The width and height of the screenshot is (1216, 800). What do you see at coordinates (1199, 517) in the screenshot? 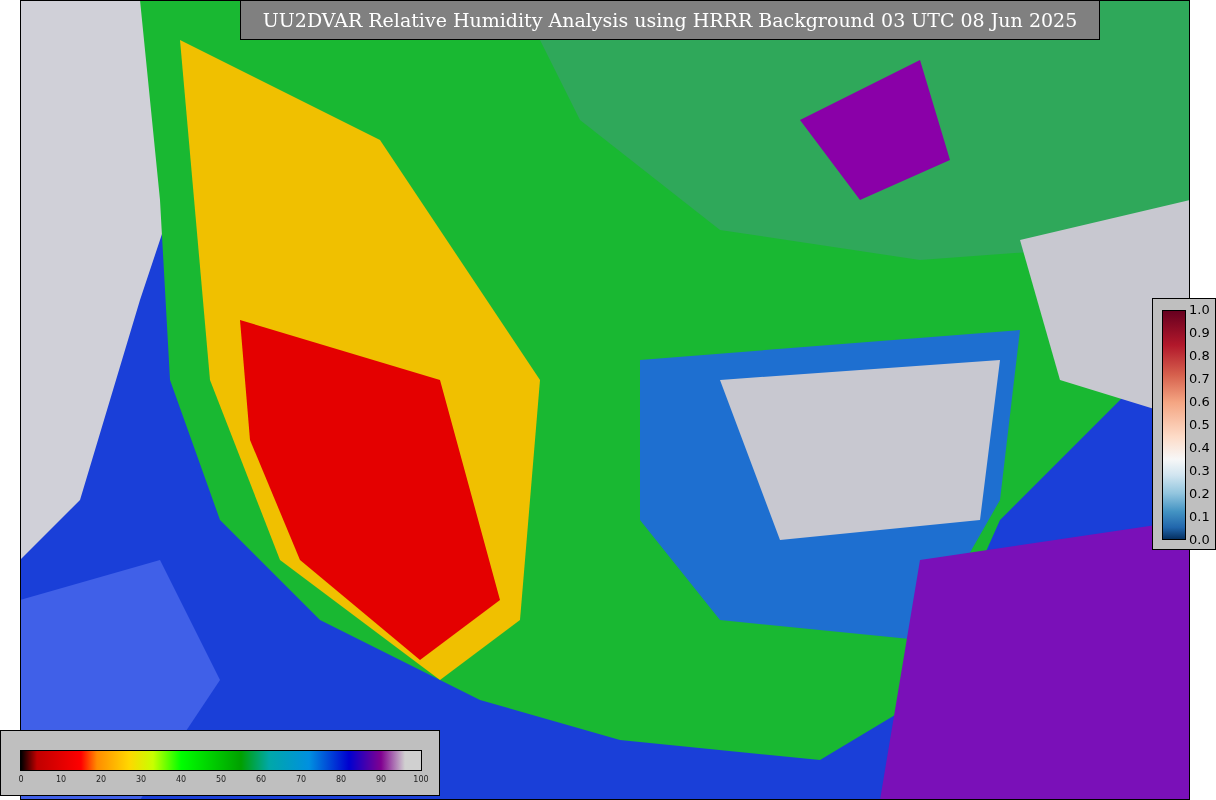
I see `tick-label: 0.1` at bounding box center [1199, 517].